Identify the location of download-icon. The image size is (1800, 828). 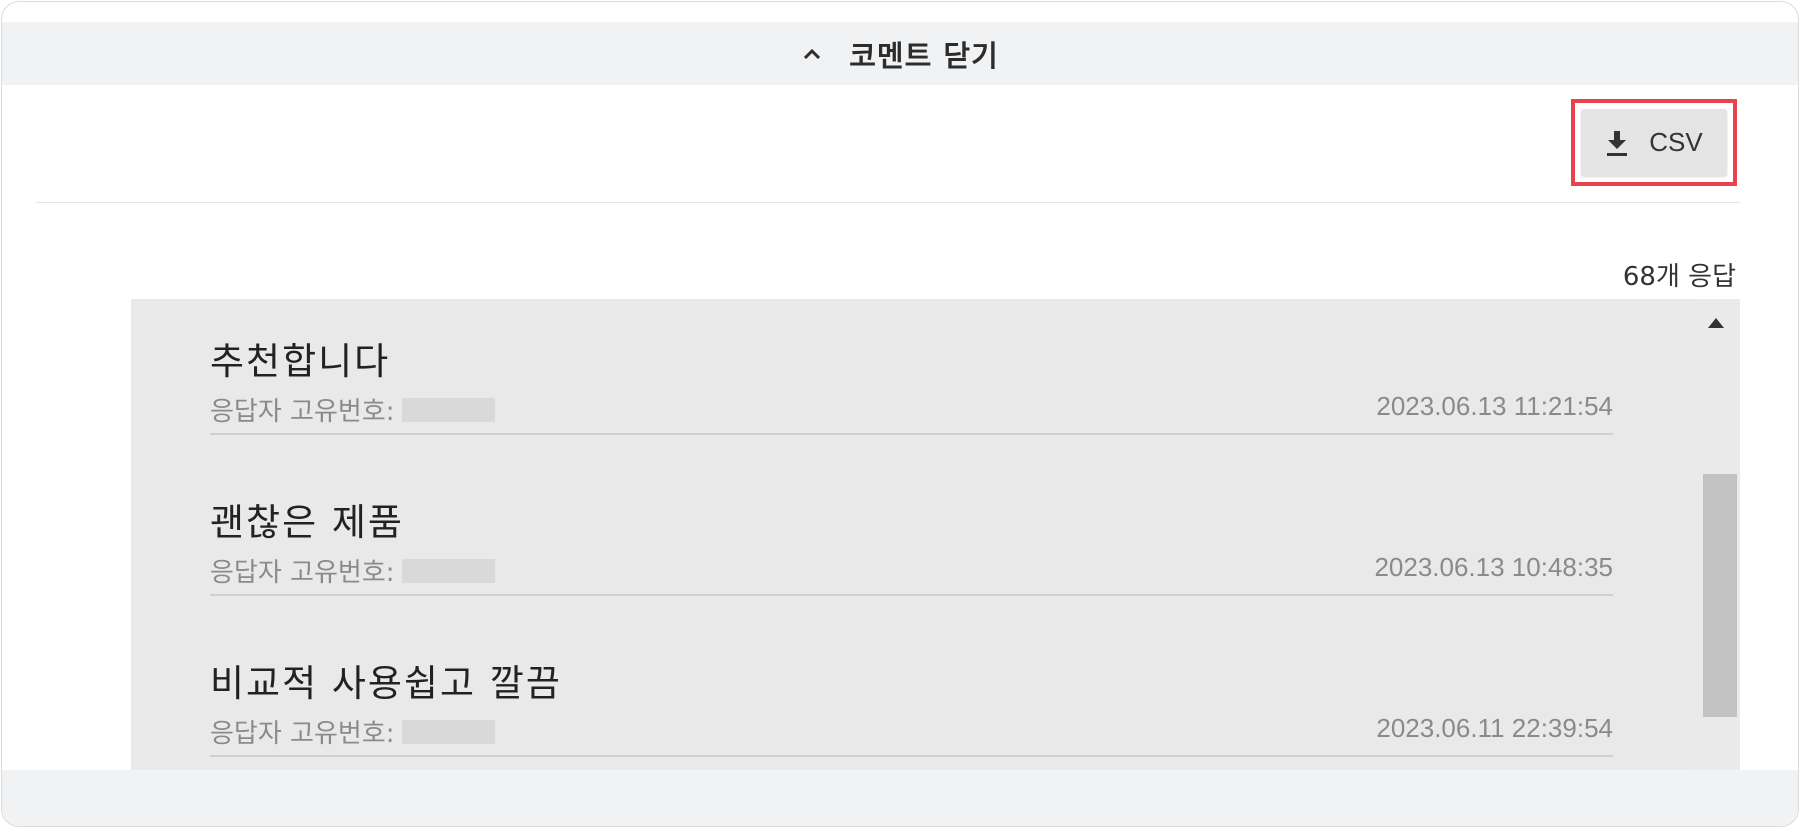
(1617, 143).